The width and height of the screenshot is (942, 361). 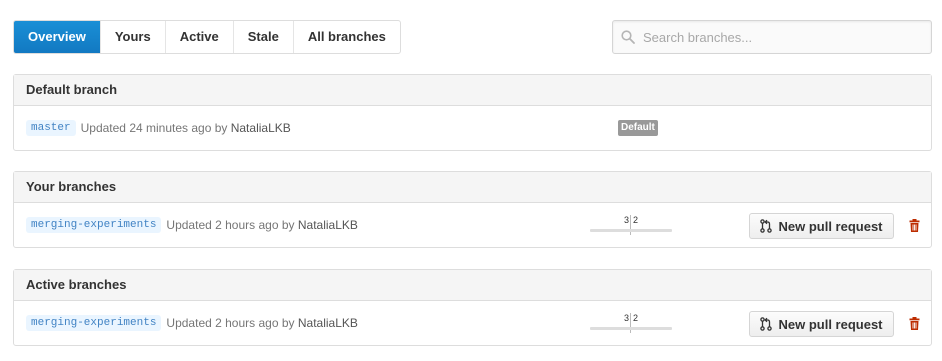 What do you see at coordinates (628, 37) in the screenshot?
I see `search-icon` at bounding box center [628, 37].